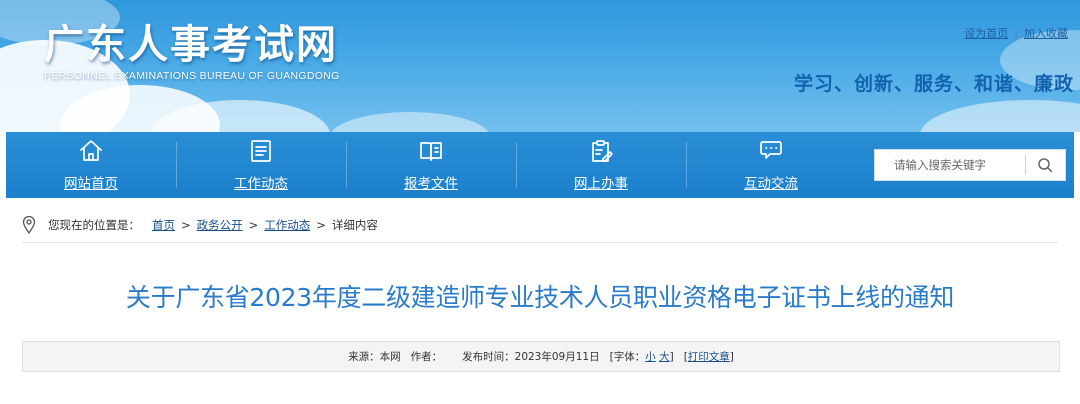  Describe the element at coordinates (771, 165) in the screenshot. I see `nav-item-interaction: 互动交流` at that location.